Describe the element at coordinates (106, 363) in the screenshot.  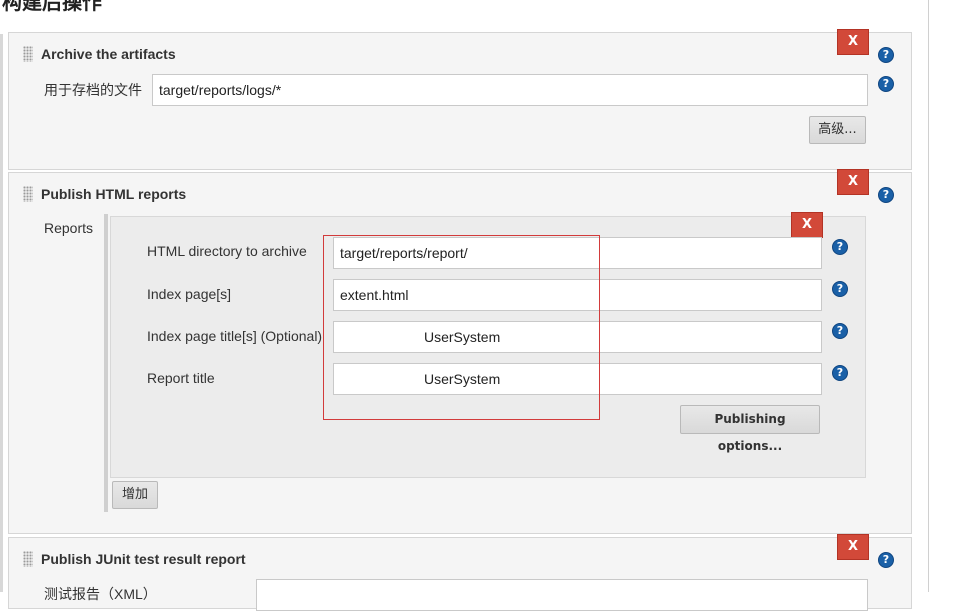
I see `reports-list-border` at that location.